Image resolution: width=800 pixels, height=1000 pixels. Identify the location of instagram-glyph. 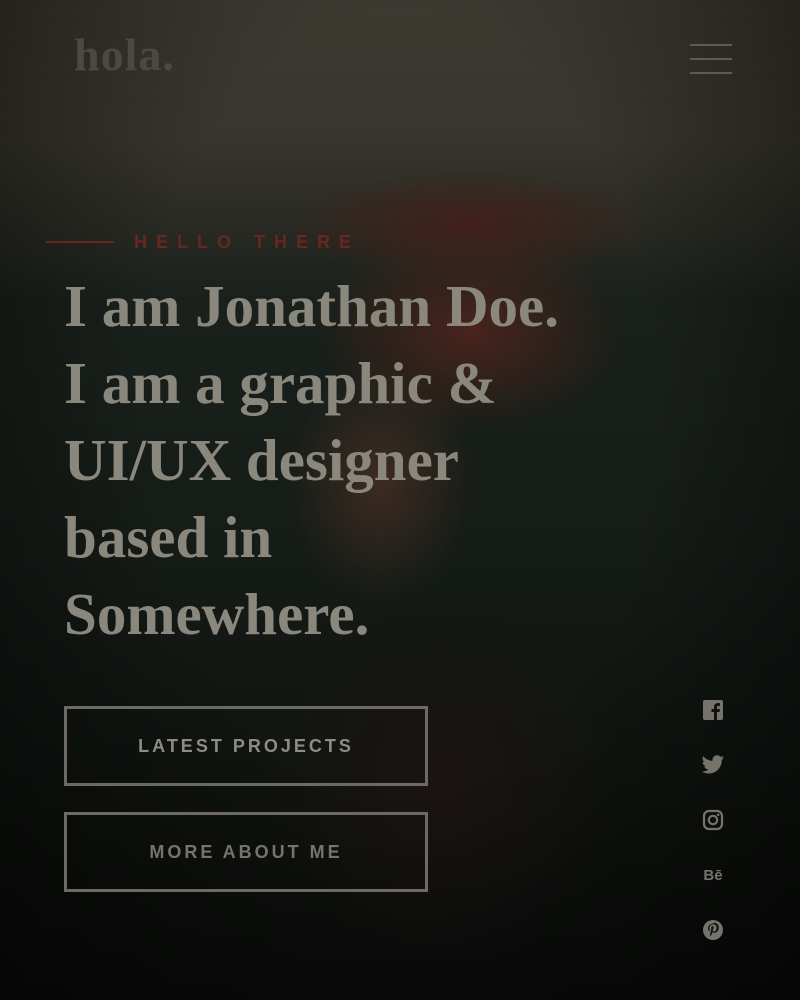
(713, 820).